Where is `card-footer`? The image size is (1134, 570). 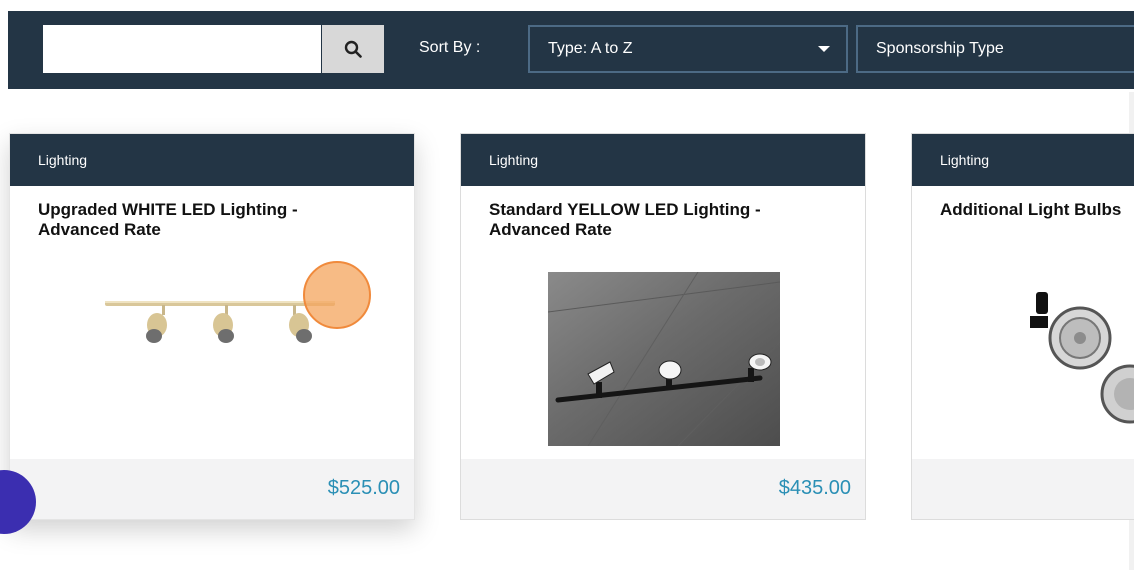 card-footer is located at coordinates (1023, 489).